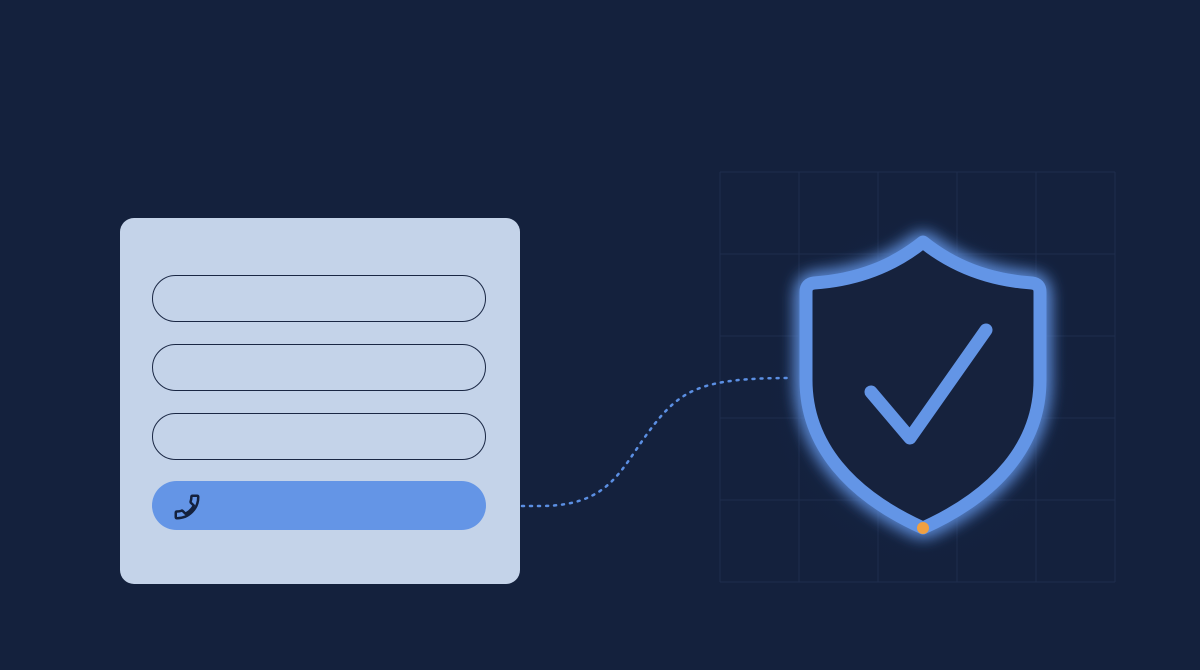 The width and height of the screenshot is (1200, 670). I want to click on dotted-connector, so click(640, 442).